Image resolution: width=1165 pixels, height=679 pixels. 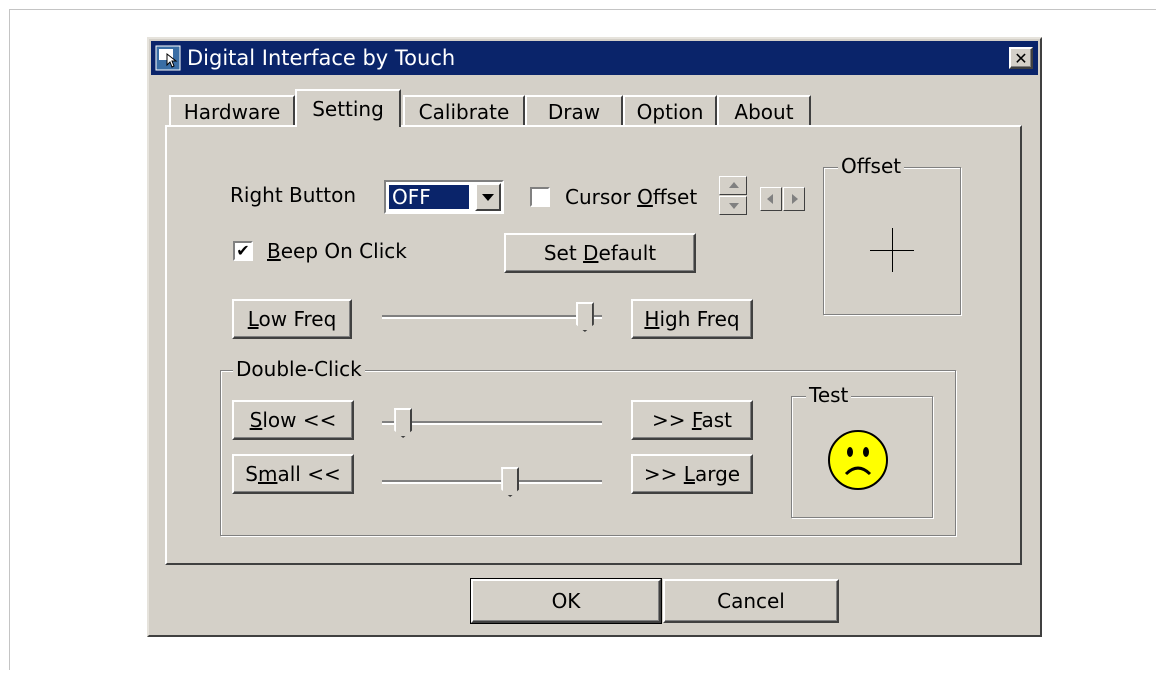 What do you see at coordinates (829, 395) in the screenshot?
I see `test-group-label: Test` at bounding box center [829, 395].